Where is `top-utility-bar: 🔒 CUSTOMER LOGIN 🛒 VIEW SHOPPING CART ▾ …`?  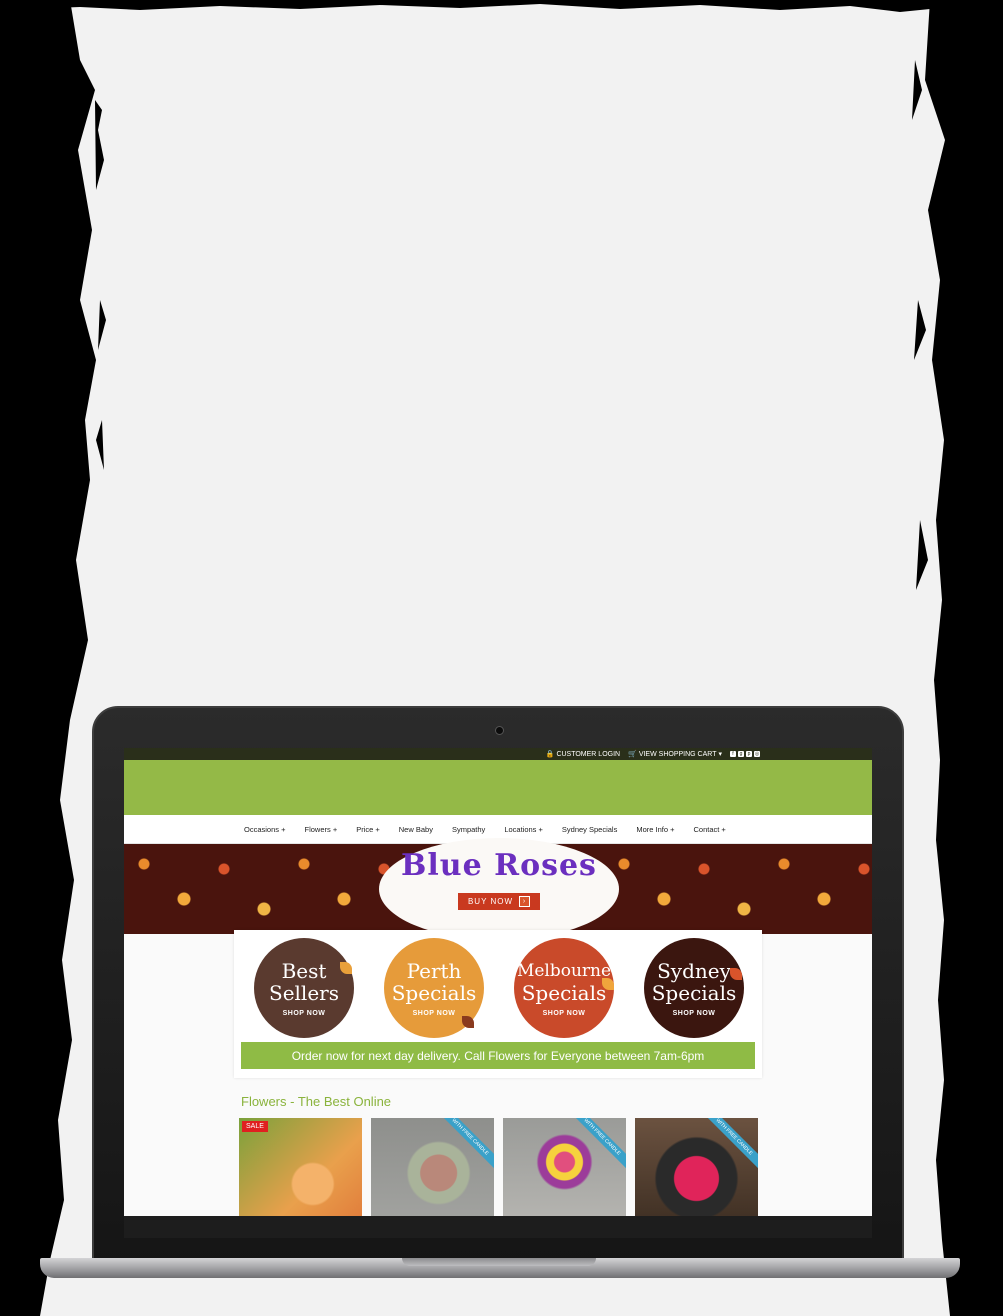 top-utility-bar: 🔒 CUSTOMER LOGIN 🛒 VIEW SHOPPING CART ▾ … is located at coordinates (498, 754).